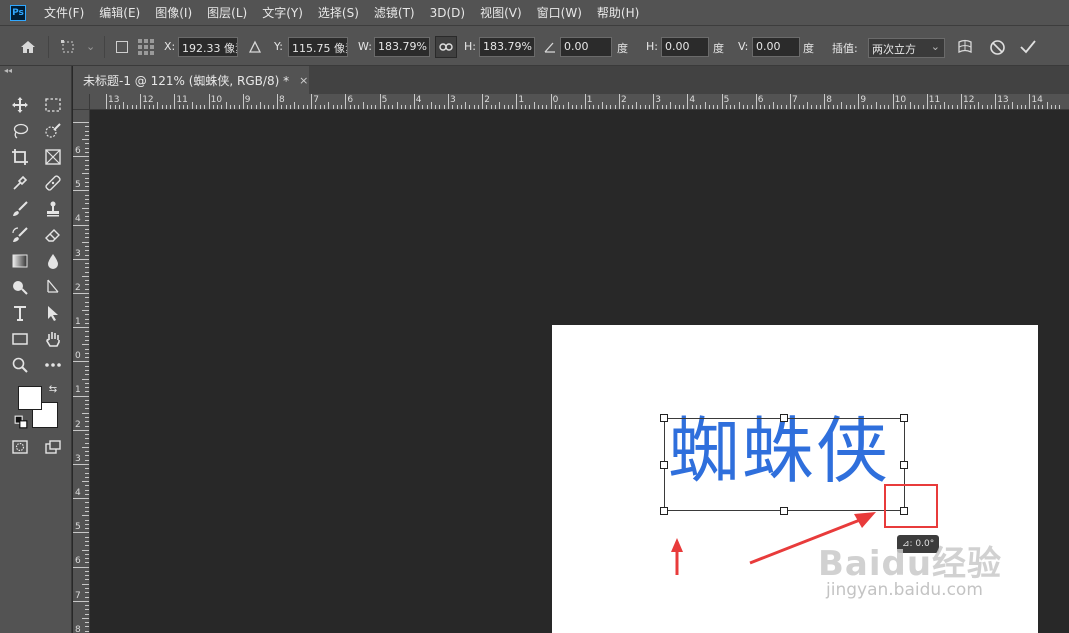 The width and height of the screenshot is (1069, 633). I want to click on path-selection-tool-icon, so click(53, 313).